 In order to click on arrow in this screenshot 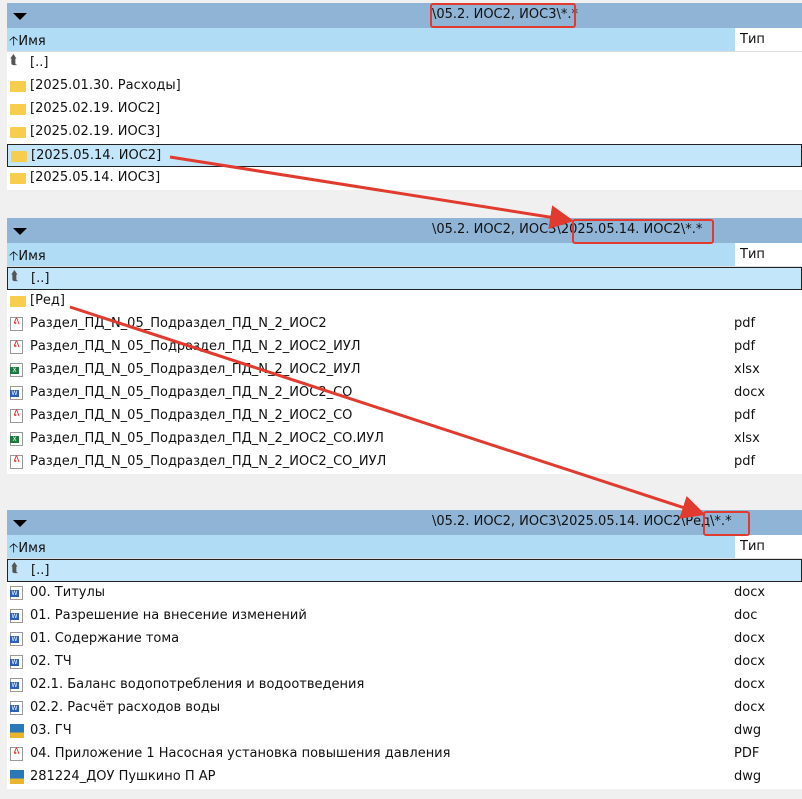, I will do `click(371, 192)`.